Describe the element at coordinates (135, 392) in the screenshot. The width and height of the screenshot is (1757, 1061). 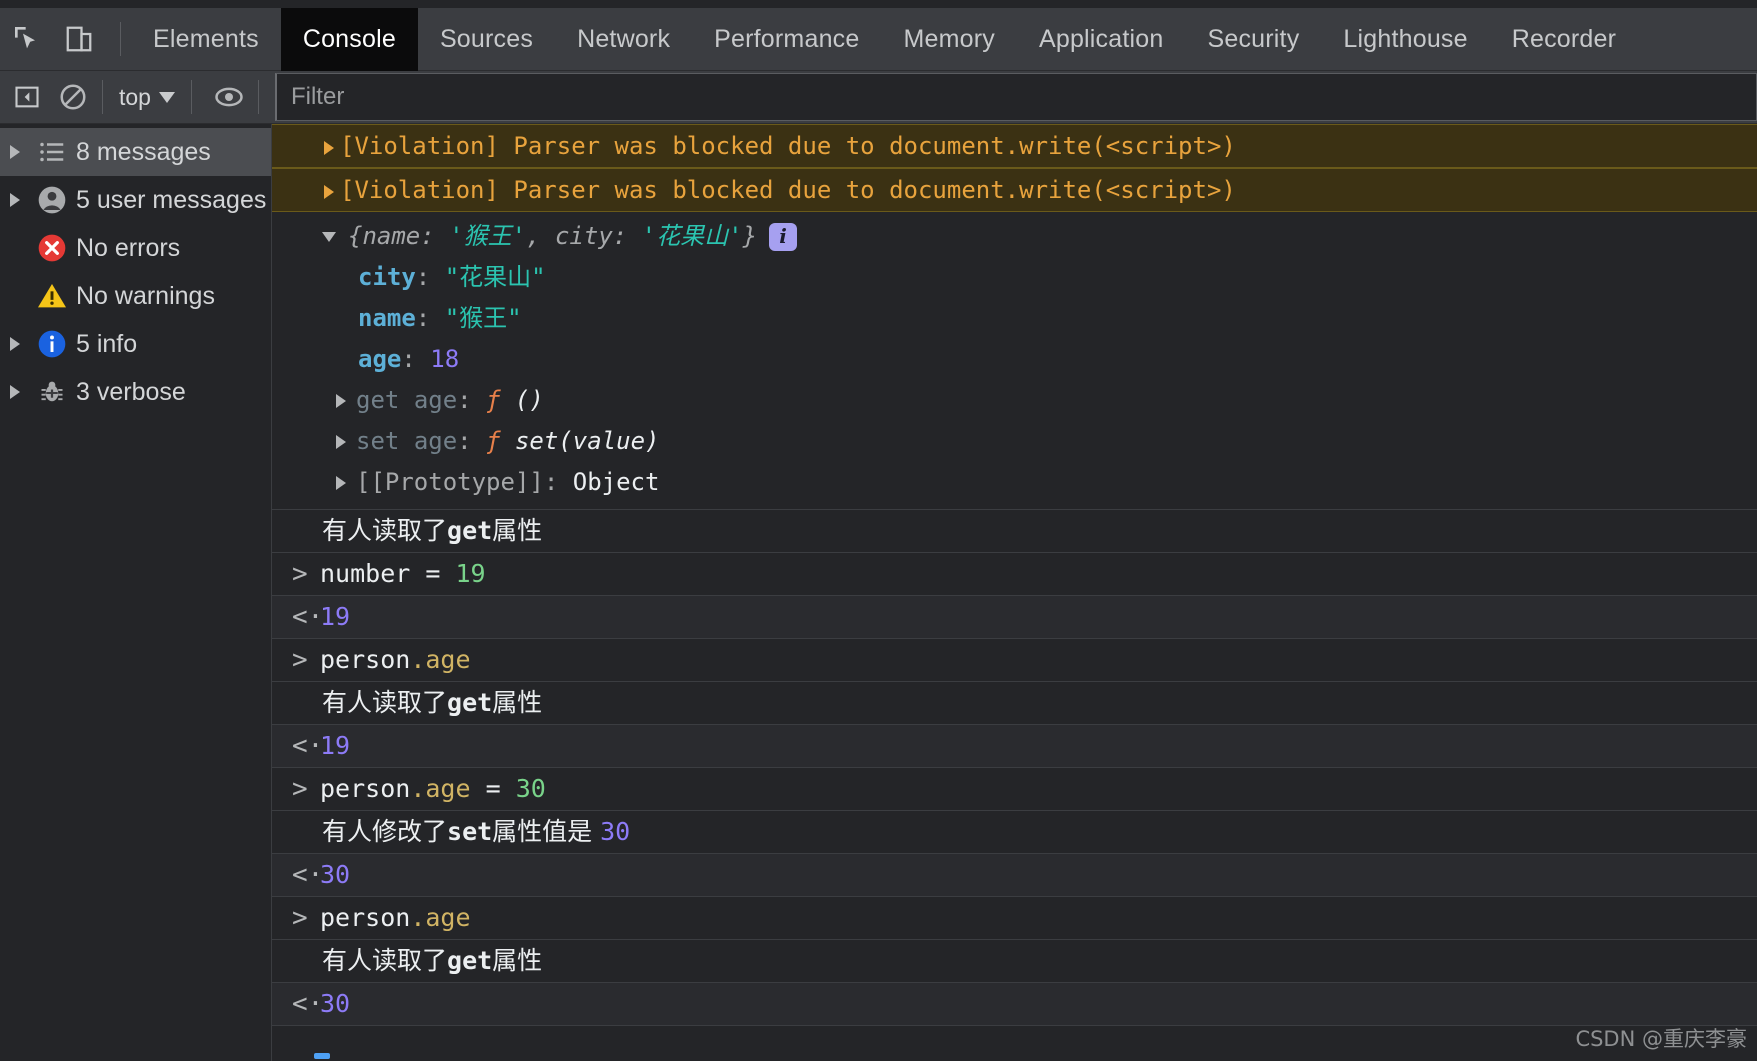
I see `sidebar-item-verbose: 3 verbose` at that location.